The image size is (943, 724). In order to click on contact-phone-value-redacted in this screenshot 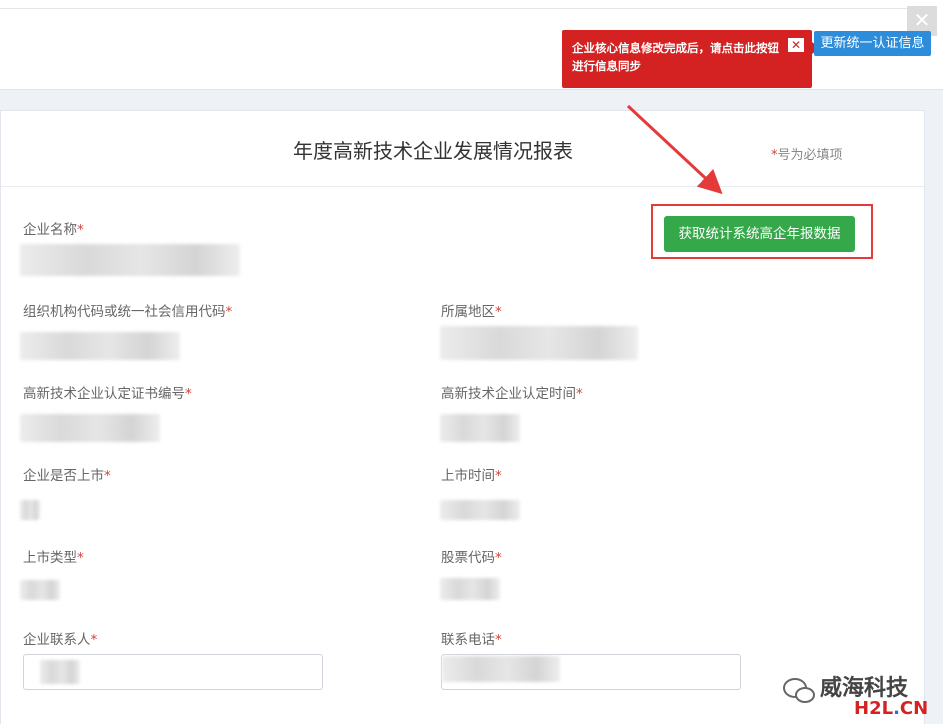, I will do `click(501, 669)`.